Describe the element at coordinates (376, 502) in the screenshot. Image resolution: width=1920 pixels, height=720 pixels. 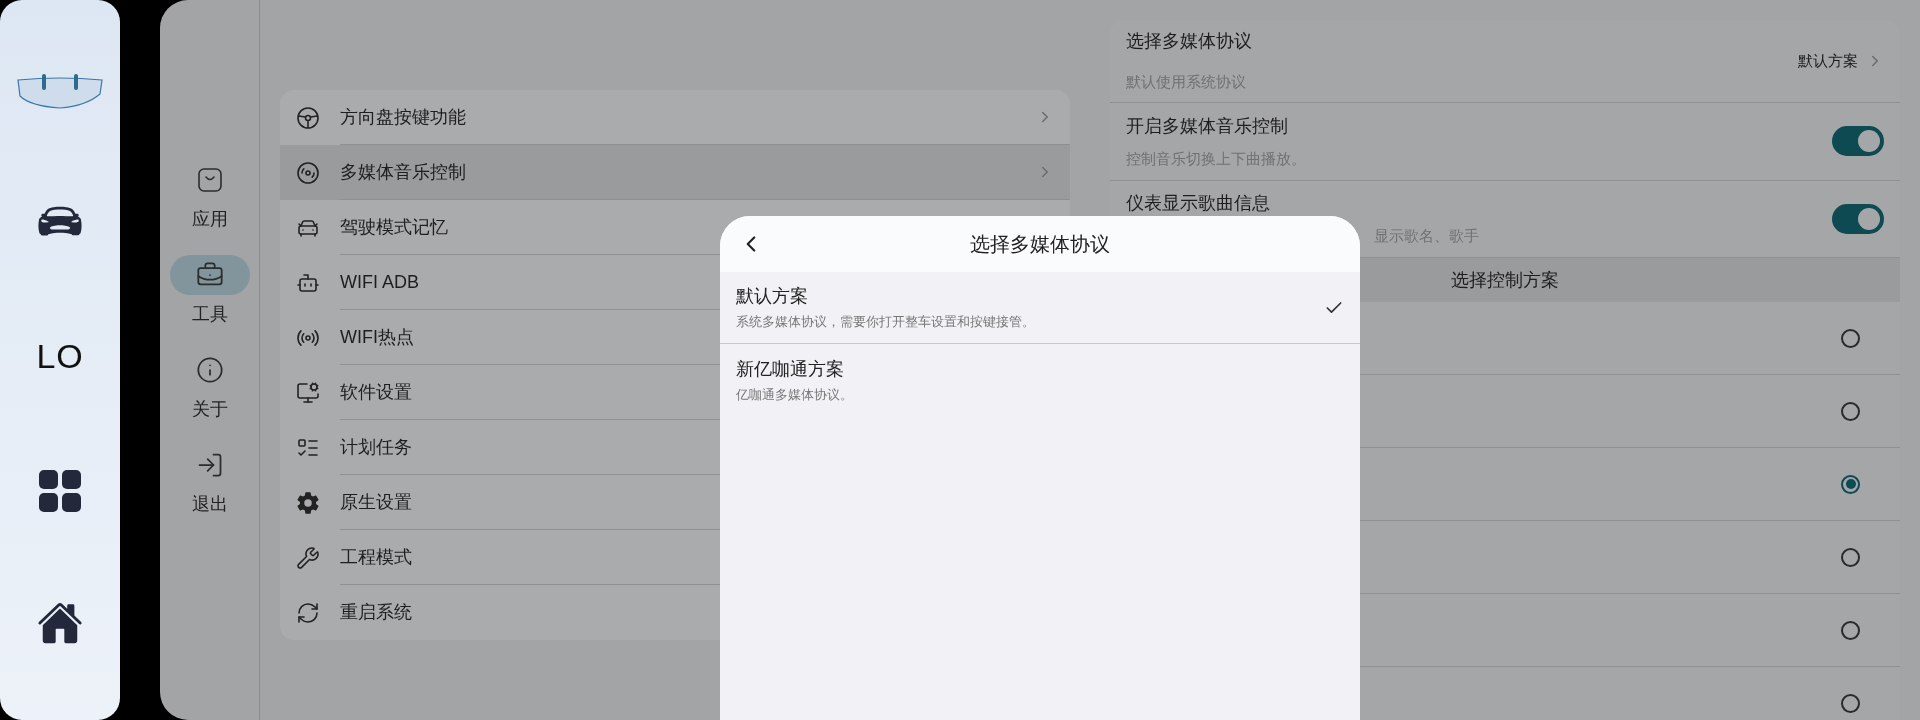
I see `menu-label: 原生设置` at that location.